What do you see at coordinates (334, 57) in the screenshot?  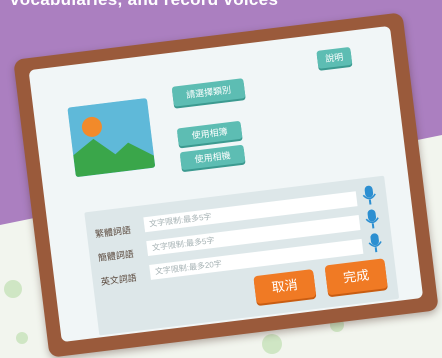 I see `help-button: 說明` at bounding box center [334, 57].